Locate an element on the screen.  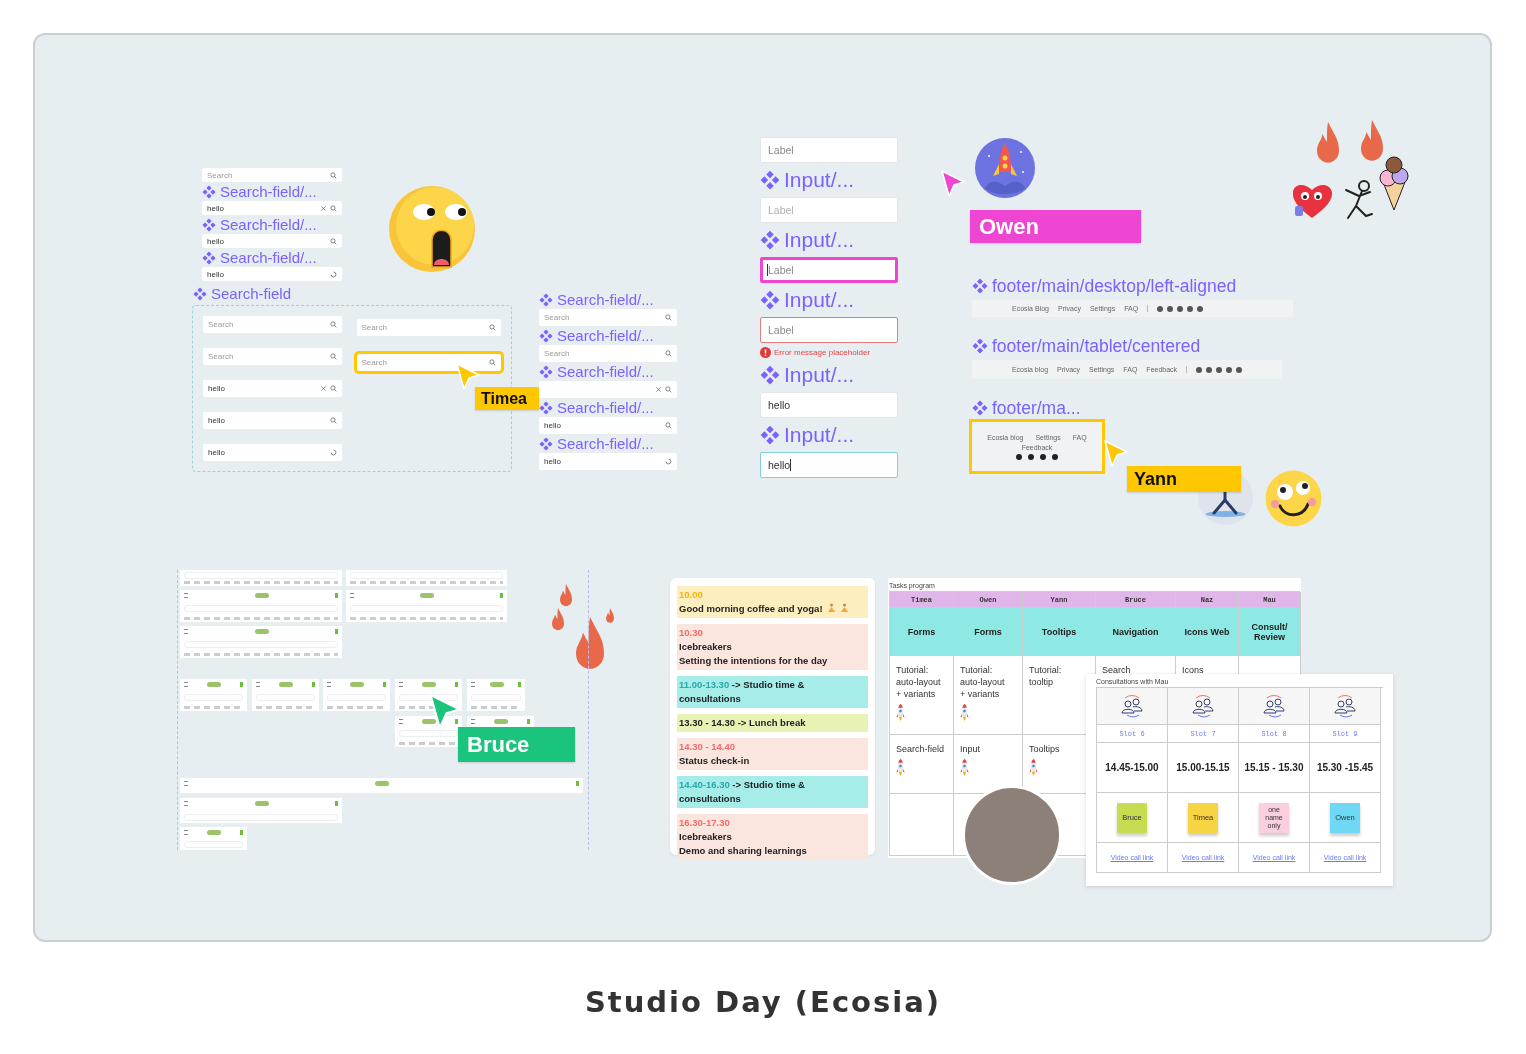
time-label: 10.30 is located at coordinates (691, 633).